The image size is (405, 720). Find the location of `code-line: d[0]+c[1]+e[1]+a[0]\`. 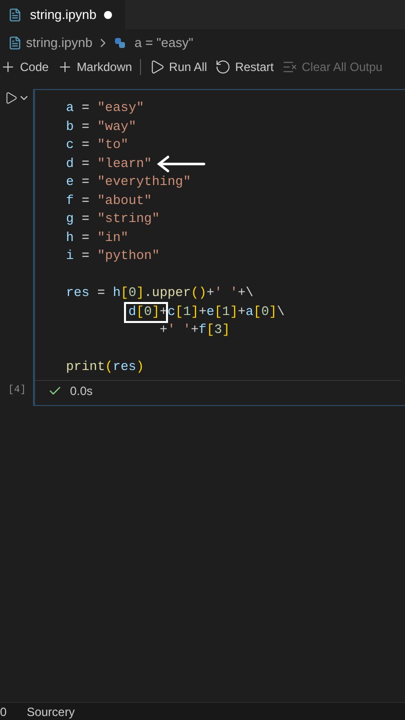

code-line: d[0]+c[1]+e[1]+a[0]\ is located at coordinates (206, 311).